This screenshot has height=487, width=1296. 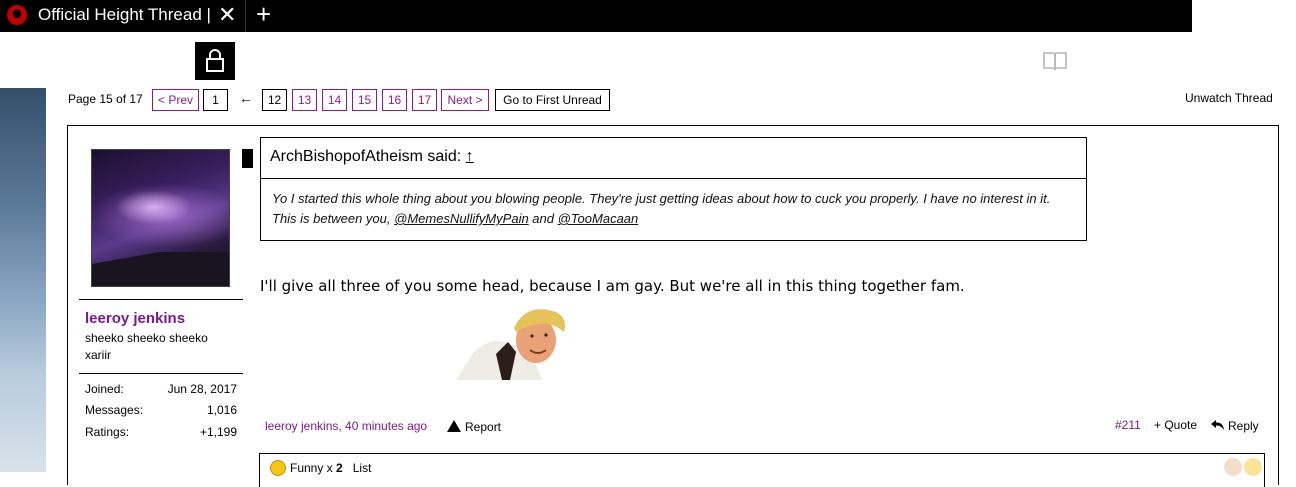 I want to click on page-17-button: 17, so click(x=424, y=100).